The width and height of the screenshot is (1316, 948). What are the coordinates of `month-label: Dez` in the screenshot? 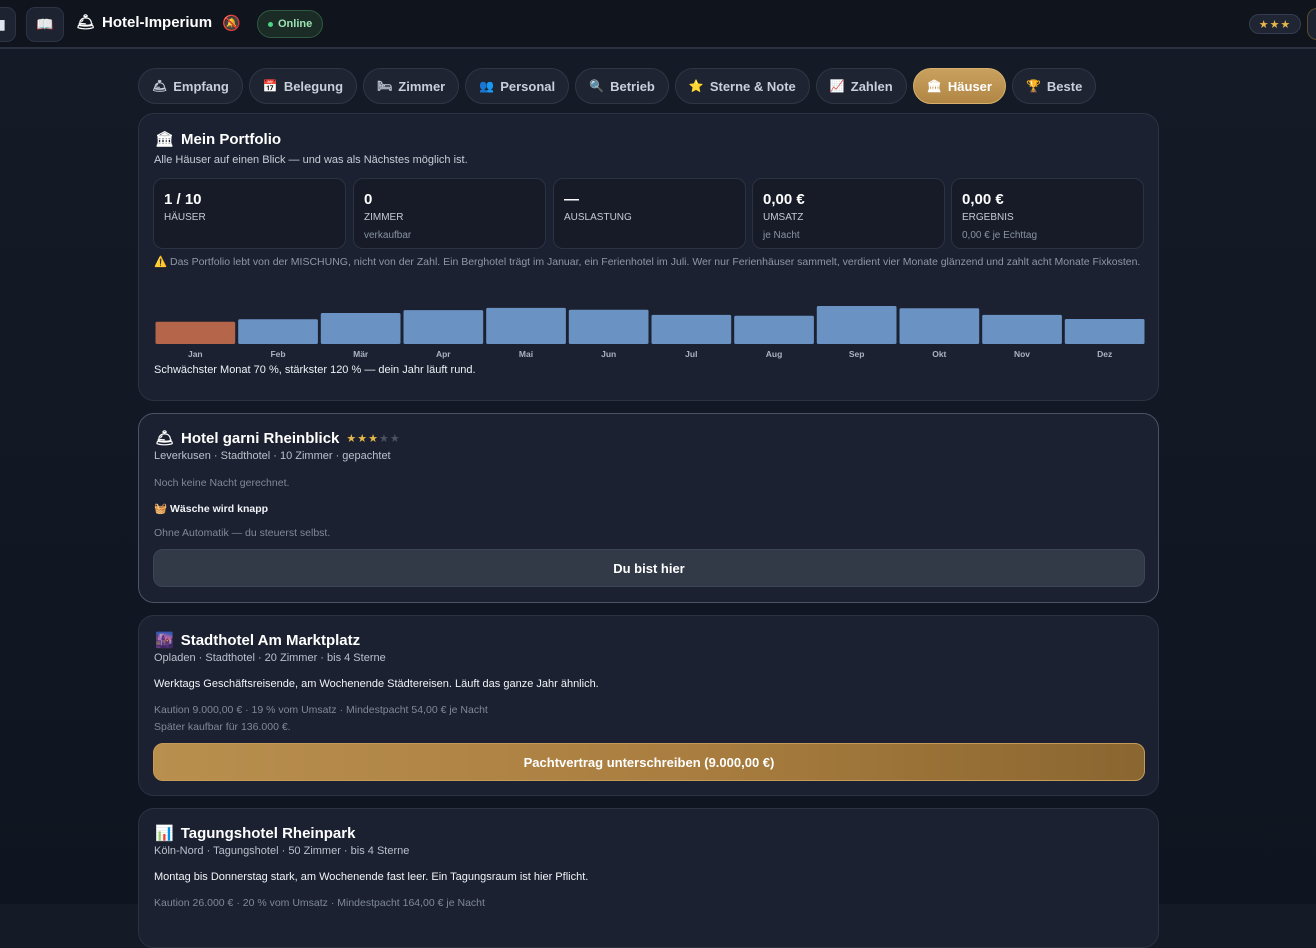 It's located at (1104, 354).